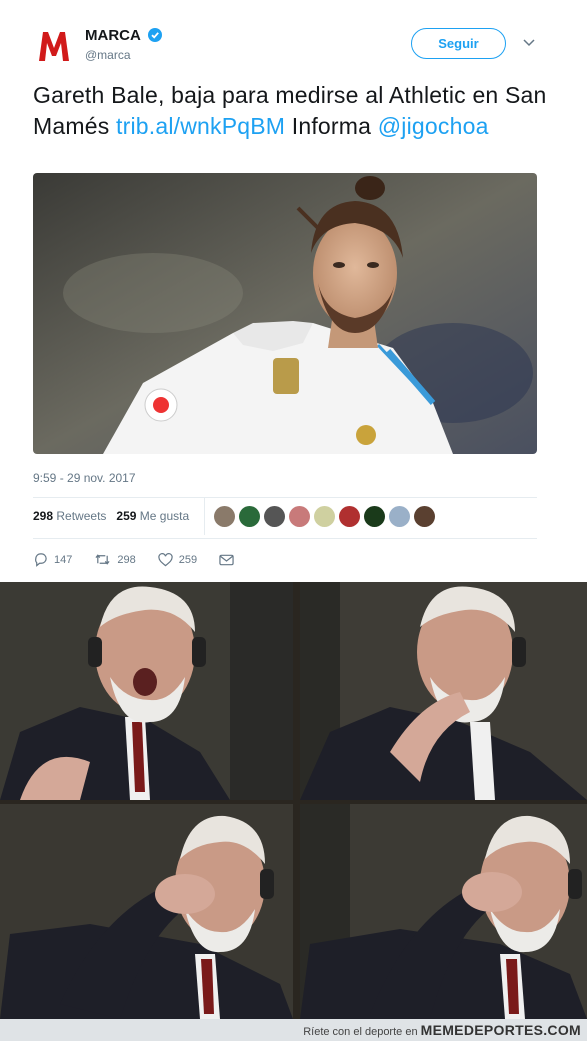 Image resolution: width=587 pixels, height=1041 pixels. I want to click on heart-icon, so click(165, 559).